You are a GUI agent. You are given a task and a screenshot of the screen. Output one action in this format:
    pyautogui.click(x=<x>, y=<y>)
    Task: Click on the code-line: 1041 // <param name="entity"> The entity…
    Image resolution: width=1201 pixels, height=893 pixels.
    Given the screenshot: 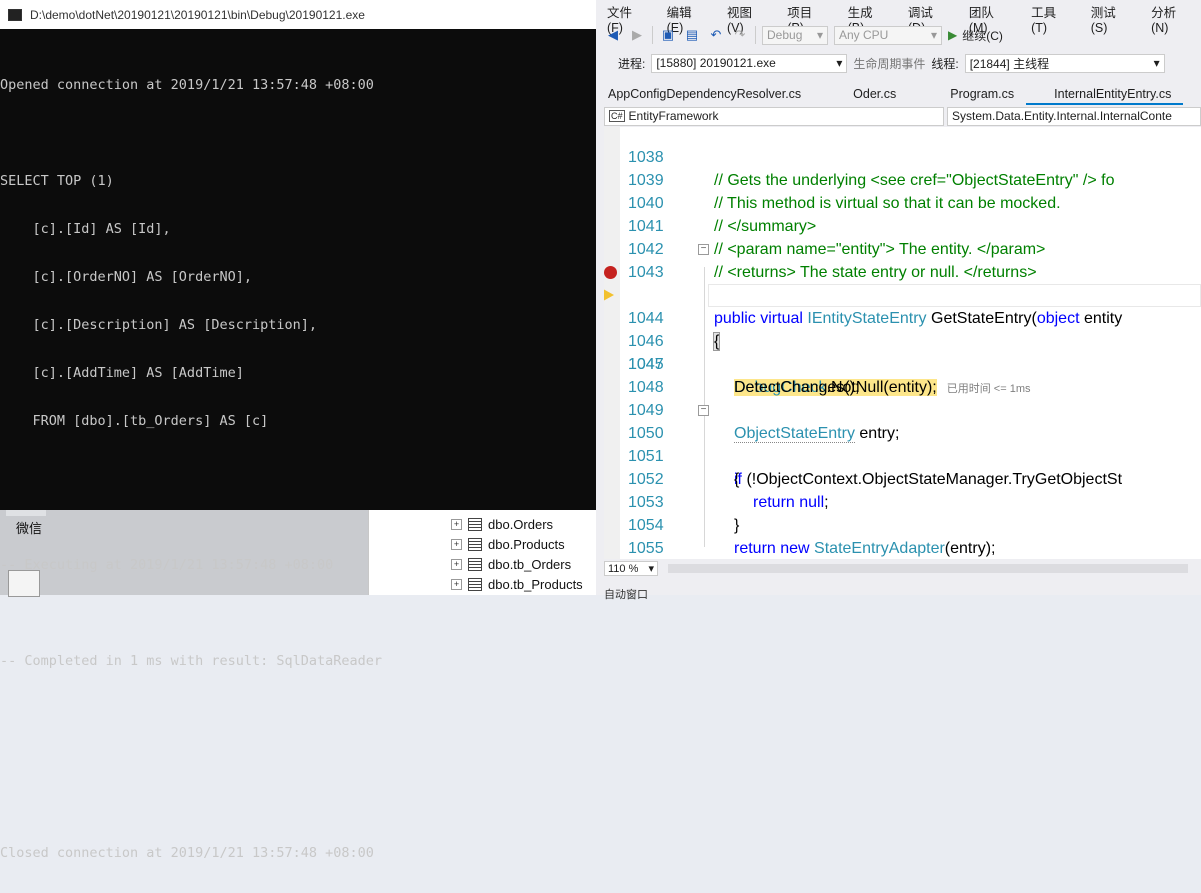 What is the action you would take?
    pyautogui.click(x=902, y=225)
    